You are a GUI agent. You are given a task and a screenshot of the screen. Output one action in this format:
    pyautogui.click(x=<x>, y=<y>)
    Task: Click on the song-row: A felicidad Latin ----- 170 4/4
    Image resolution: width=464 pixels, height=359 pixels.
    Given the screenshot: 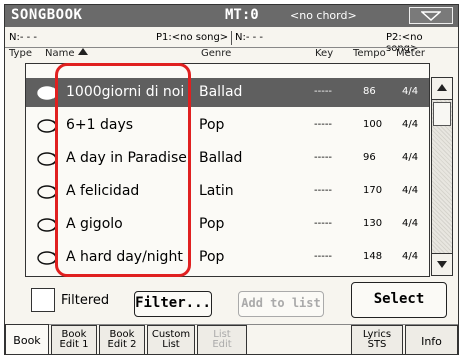 What is the action you would take?
    pyautogui.click(x=227, y=191)
    